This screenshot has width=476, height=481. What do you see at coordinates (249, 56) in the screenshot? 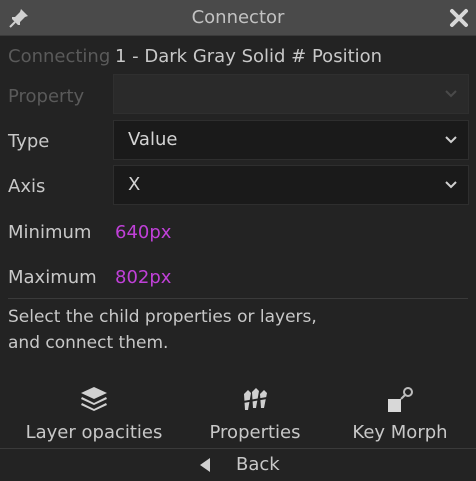
I see `connecting-value: 1 - Dark Gray Solid # Position` at bounding box center [249, 56].